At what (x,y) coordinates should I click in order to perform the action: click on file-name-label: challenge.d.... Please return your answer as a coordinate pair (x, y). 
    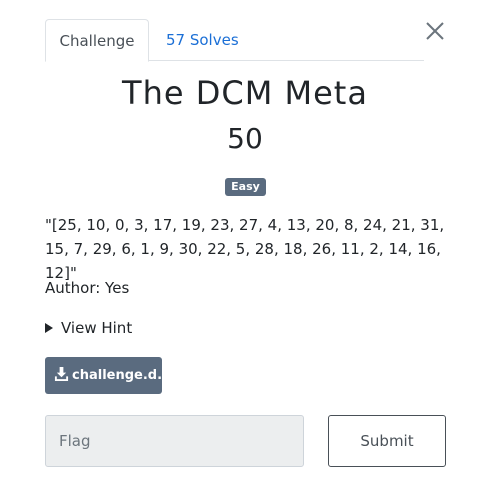
    Looking at the image, I should click on (117, 375).